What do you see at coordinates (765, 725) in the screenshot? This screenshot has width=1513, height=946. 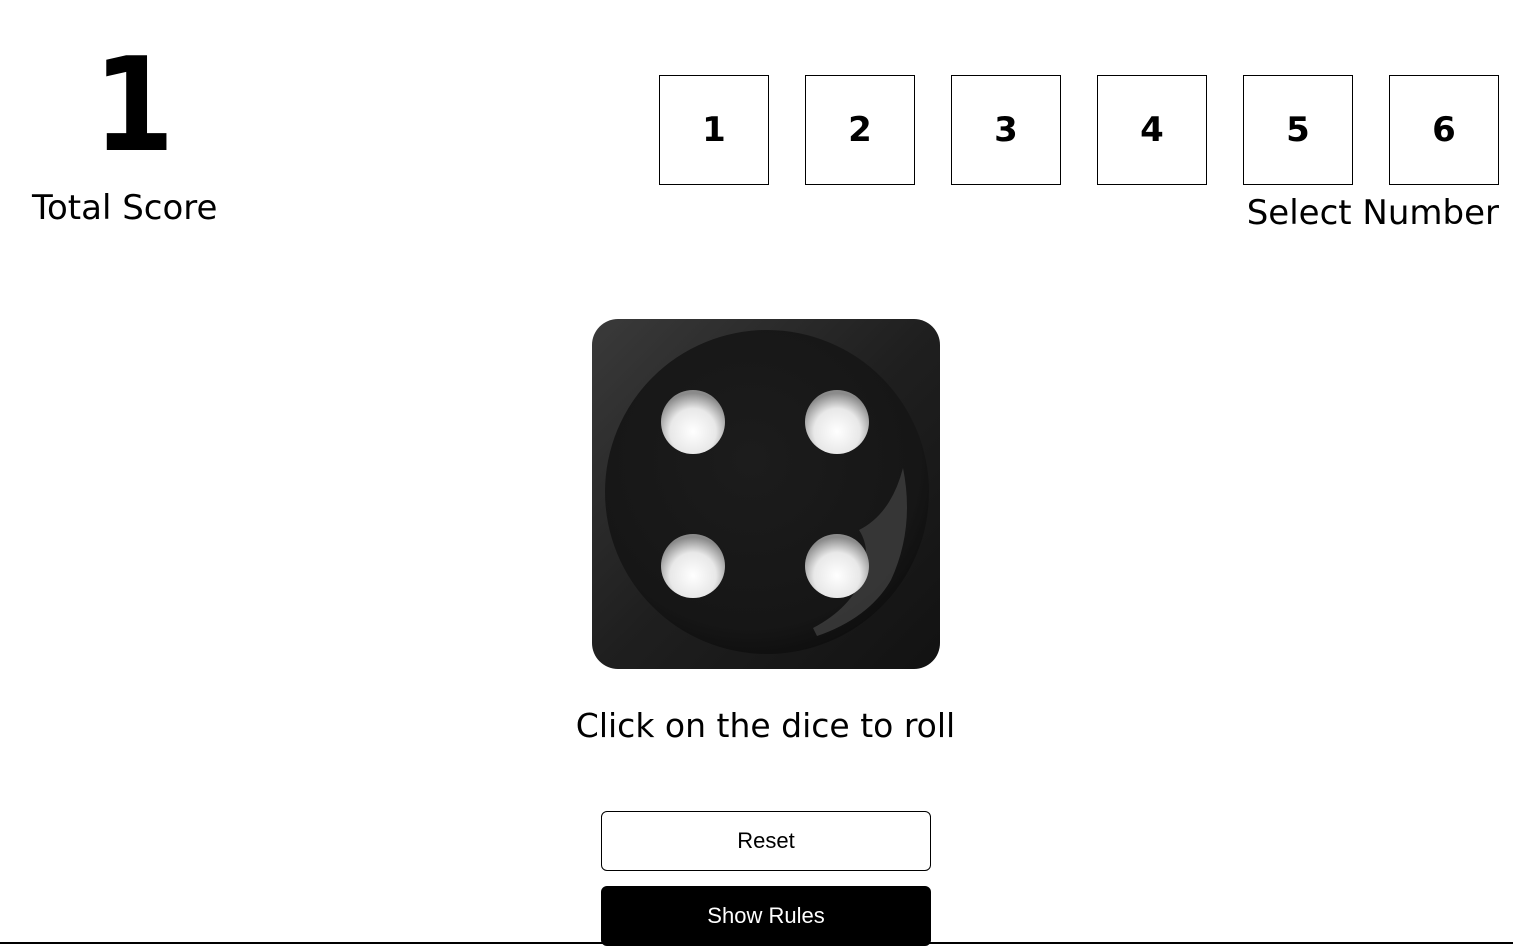 I see `dice-hint: Click on the dice to roll` at bounding box center [765, 725].